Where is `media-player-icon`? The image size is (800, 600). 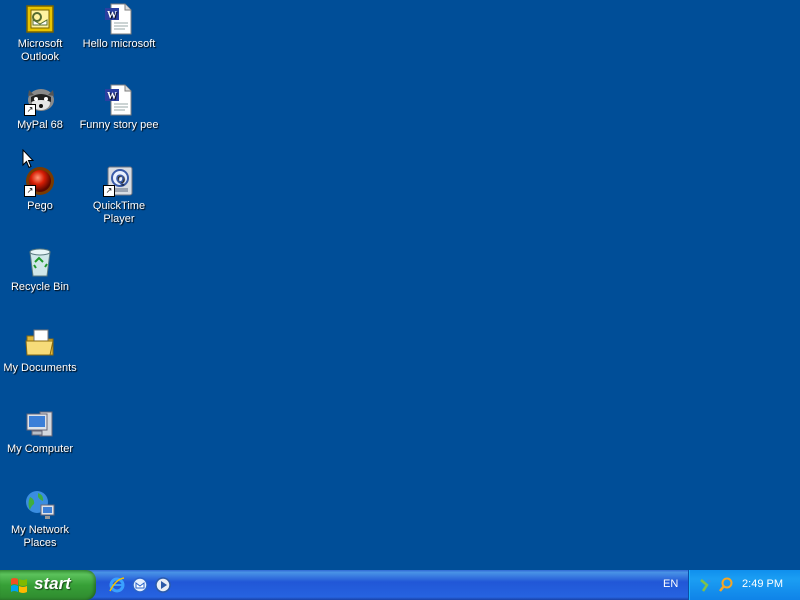 media-player-icon is located at coordinates (163, 585).